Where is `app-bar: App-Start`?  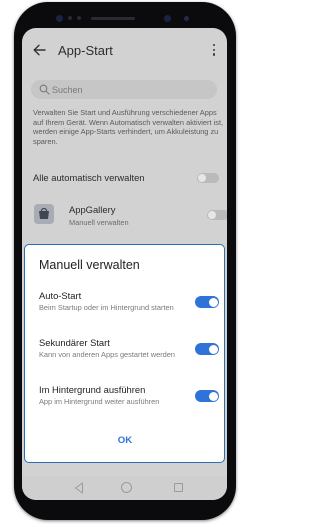 app-bar: App-Start is located at coordinates (124, 50).